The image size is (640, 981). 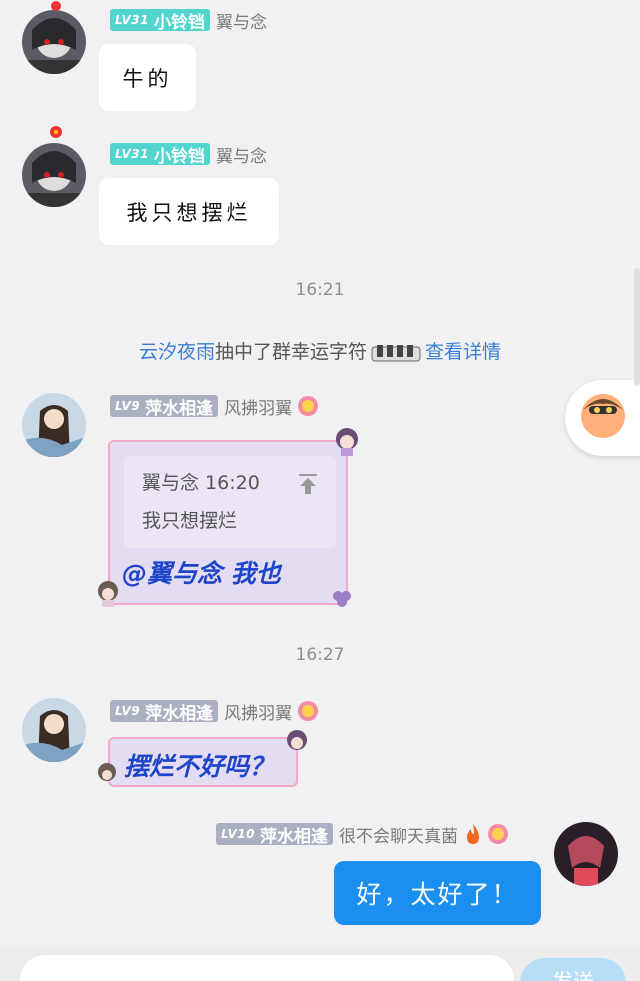 What do you see at coordinates (463, 352) in the screenshot?
I see `view-details-link: 查看详情` at bounding box center [463, 352].